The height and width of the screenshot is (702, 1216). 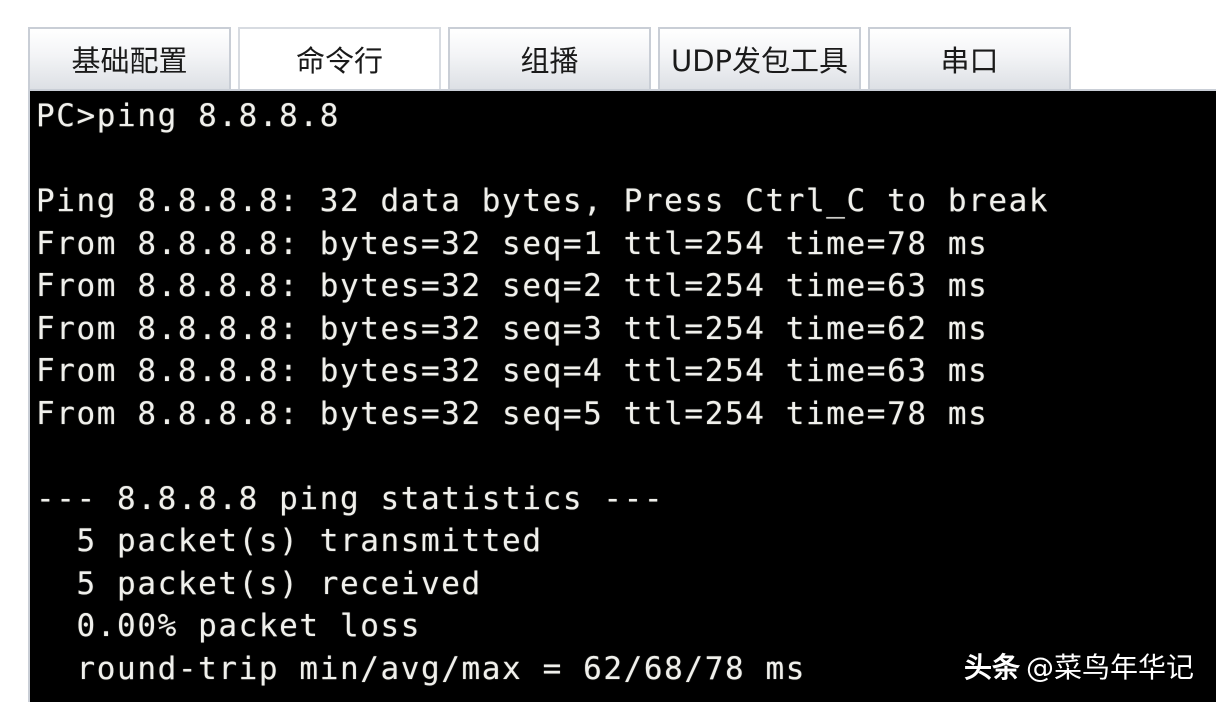 I want to click on tab-label: 串口, so click(x=969, y=61).